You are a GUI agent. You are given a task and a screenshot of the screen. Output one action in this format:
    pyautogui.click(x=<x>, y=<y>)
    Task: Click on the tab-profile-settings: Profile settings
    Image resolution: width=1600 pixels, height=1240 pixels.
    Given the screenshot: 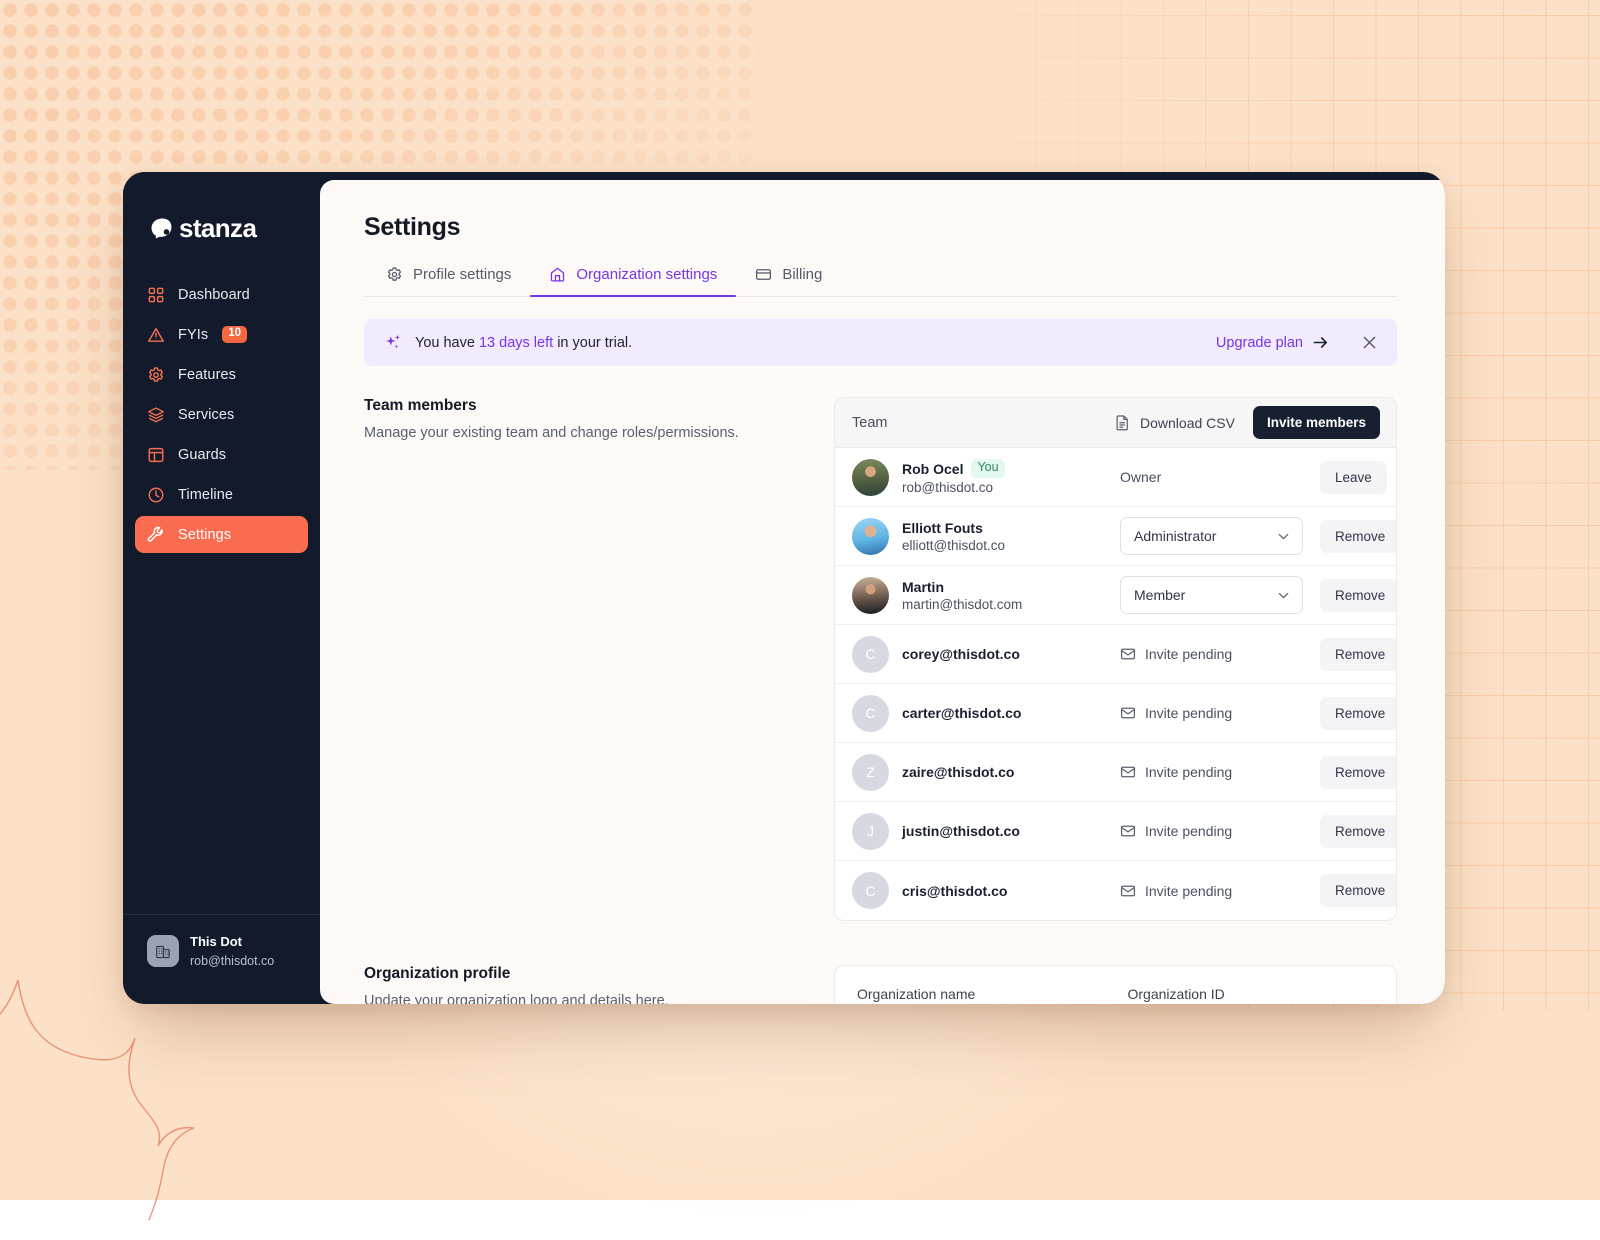 What is the action you would take?
    pyautogui.click(x=447, y=281)
    